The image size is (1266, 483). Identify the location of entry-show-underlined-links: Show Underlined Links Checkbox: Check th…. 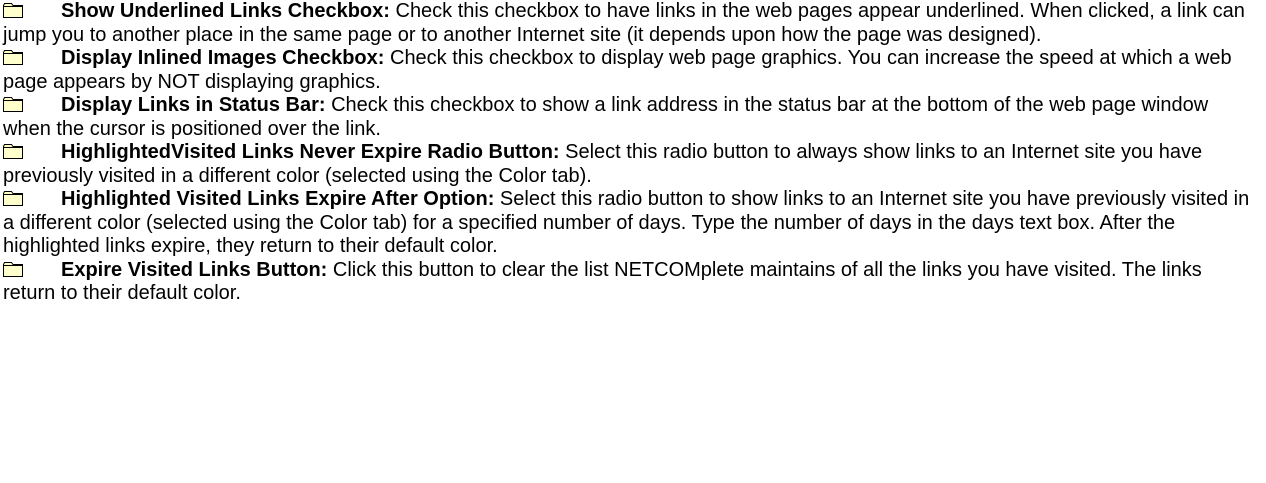
(628, 23).